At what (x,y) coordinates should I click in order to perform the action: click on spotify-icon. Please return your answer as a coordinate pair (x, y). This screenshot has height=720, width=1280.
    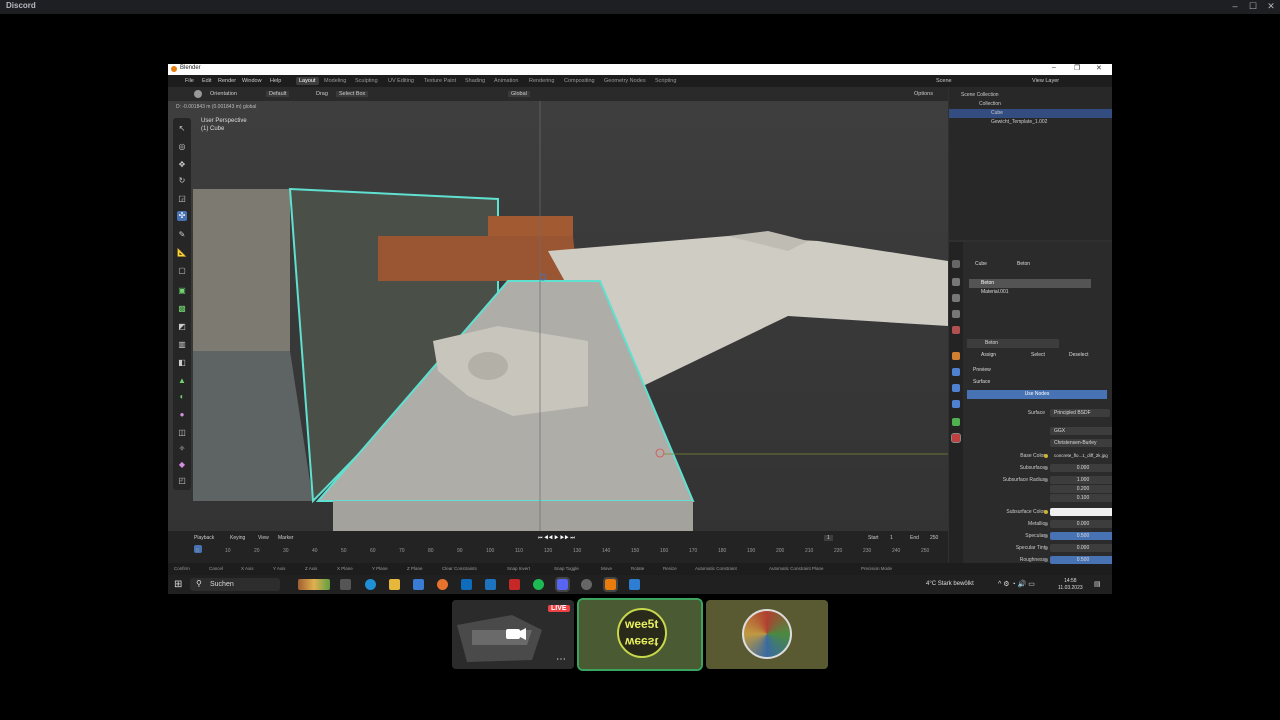
    Looking at the image, I should click on (538, 584).